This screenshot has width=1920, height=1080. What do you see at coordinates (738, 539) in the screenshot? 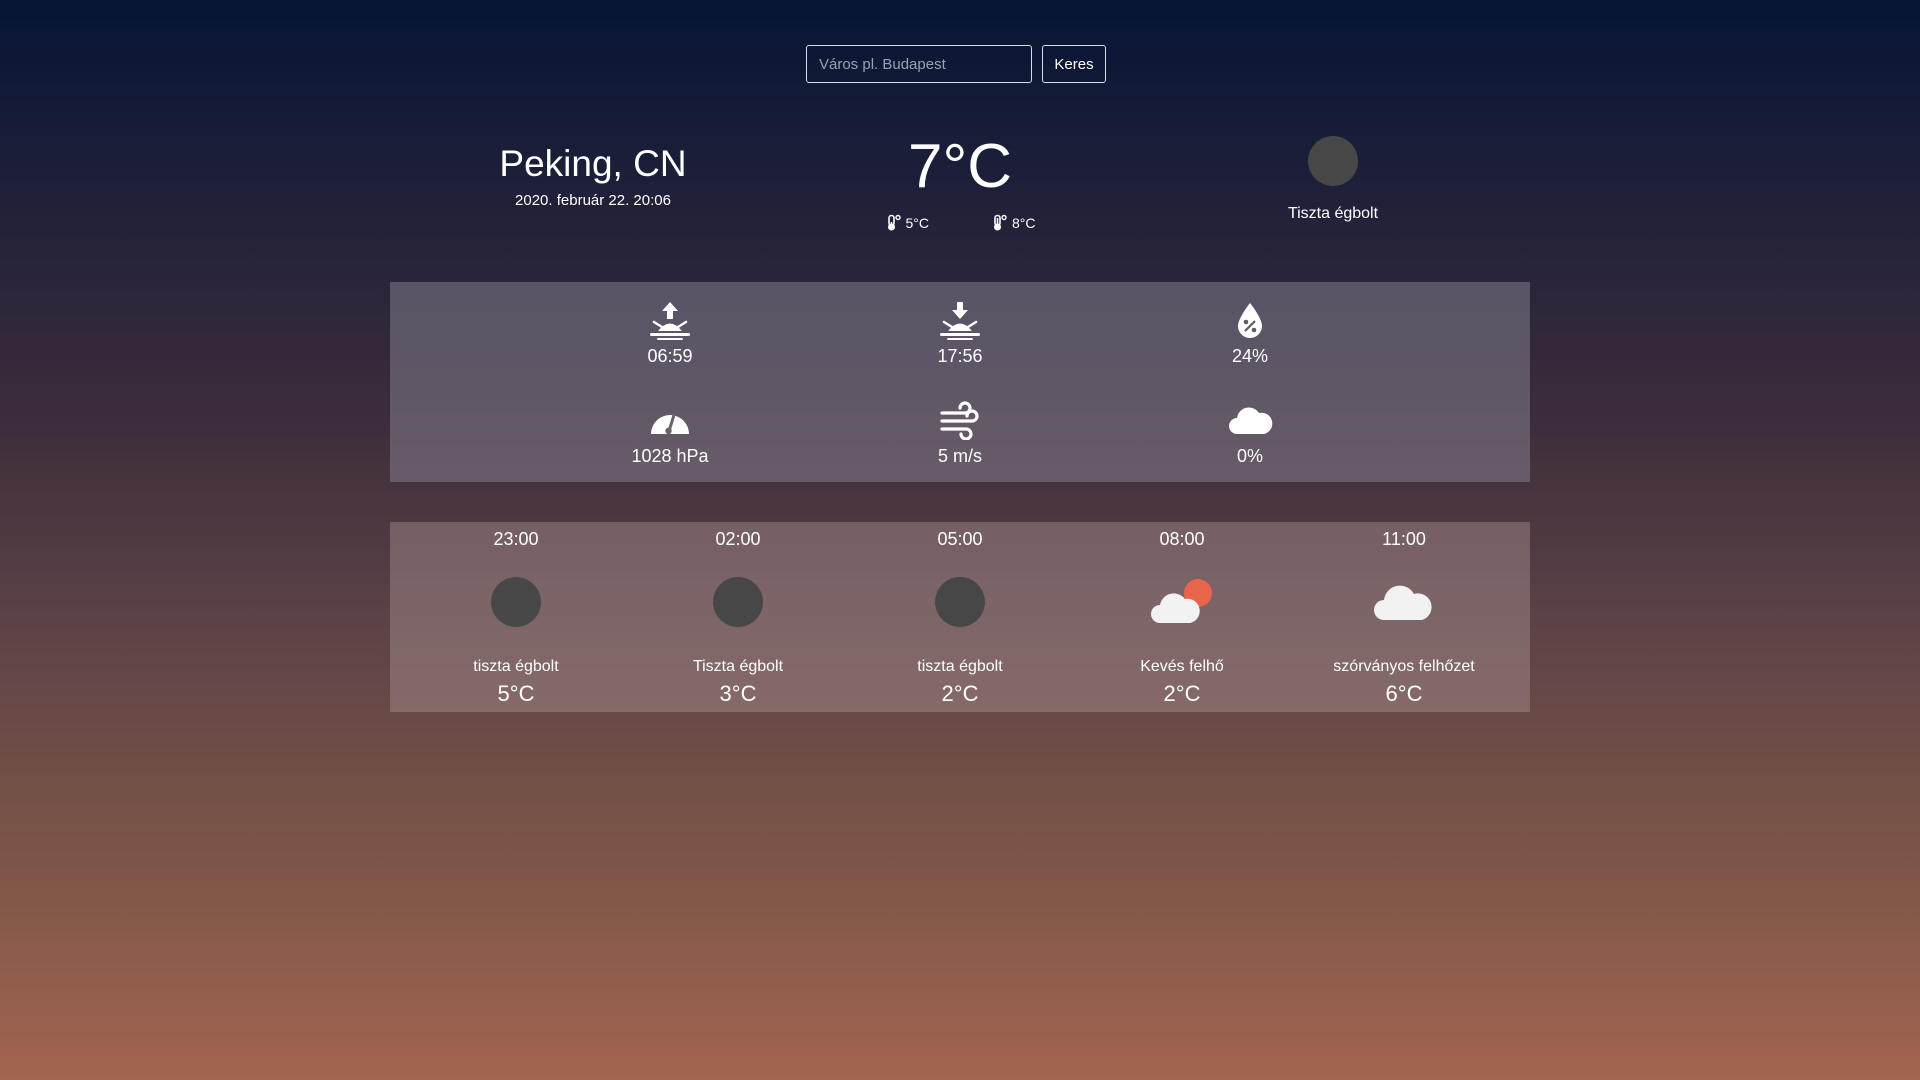
I see `forecast-time: 02:00` at bounding box center [738, 539].